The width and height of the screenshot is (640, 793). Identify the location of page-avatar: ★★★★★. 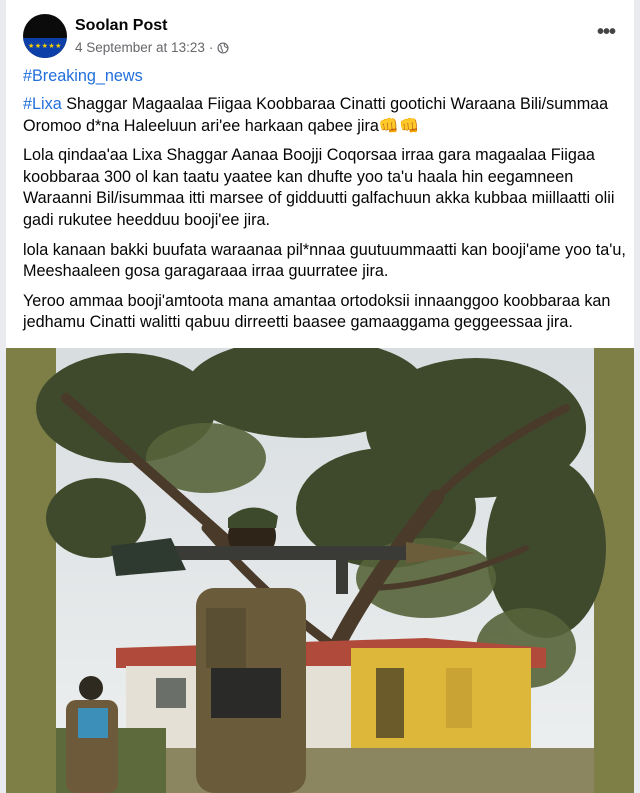
(45, 36).